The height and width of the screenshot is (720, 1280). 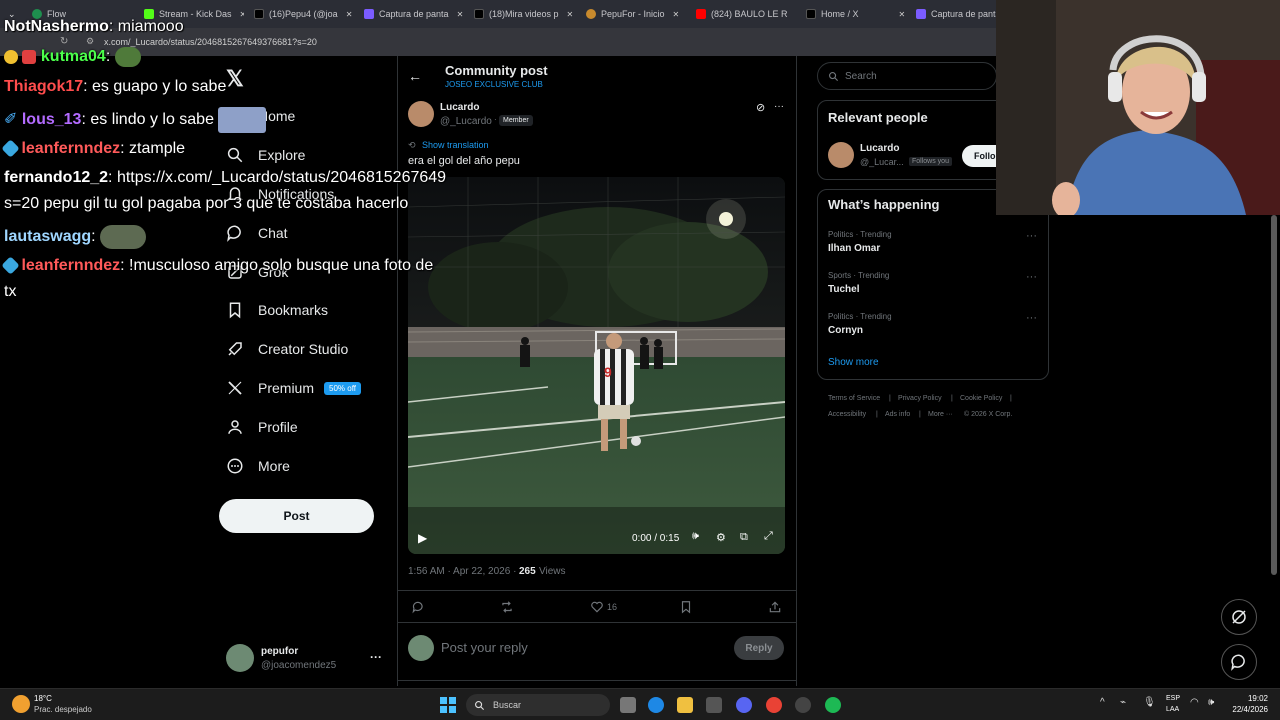 I want to click on settings-icon: ⚙, so click(x=721, y=537).